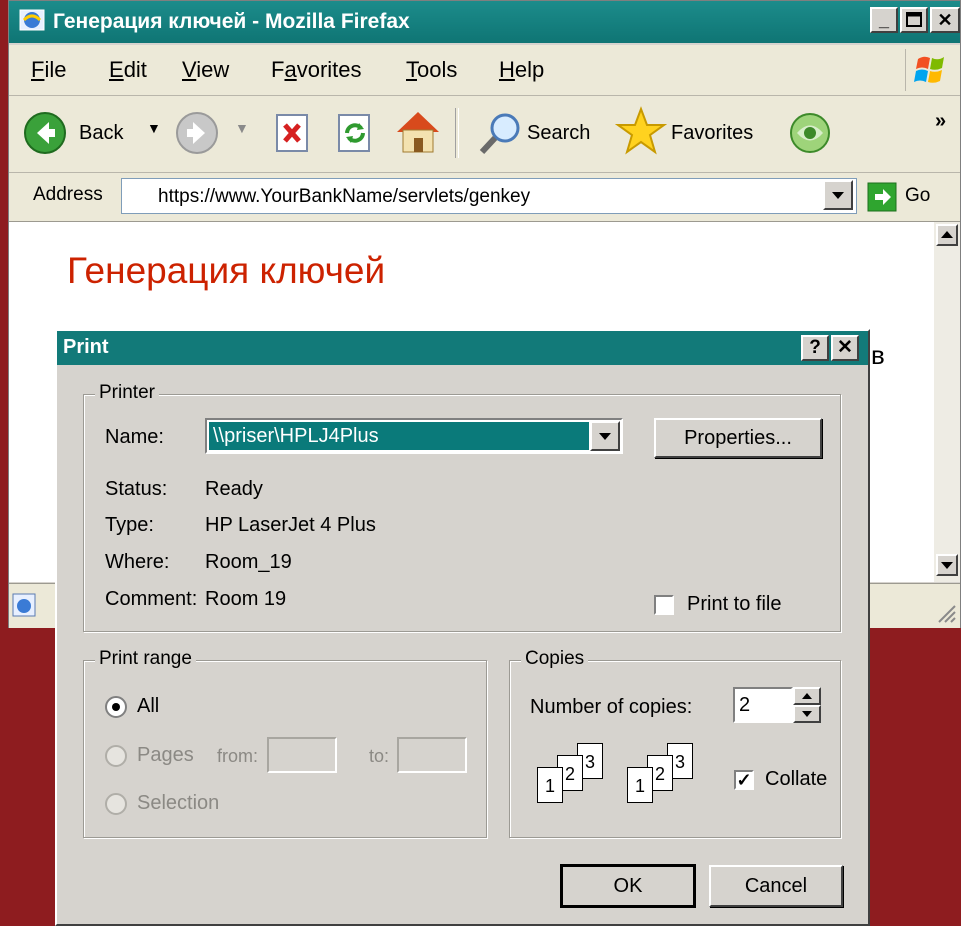  What do you see at coordinates (293, 133) in the screenshot?
I see `stop-icon` at bounding box center [293, 133].